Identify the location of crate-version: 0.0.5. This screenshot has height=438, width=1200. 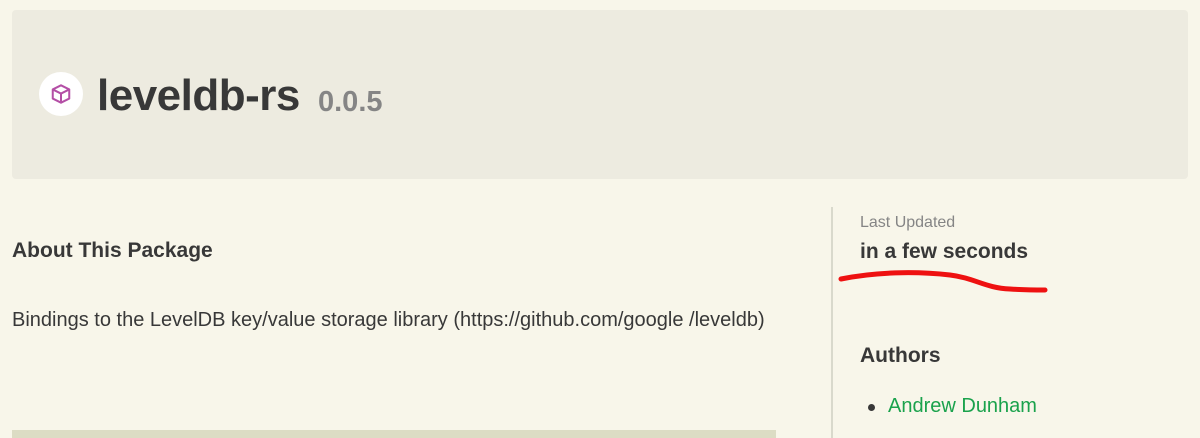
(350, 102).